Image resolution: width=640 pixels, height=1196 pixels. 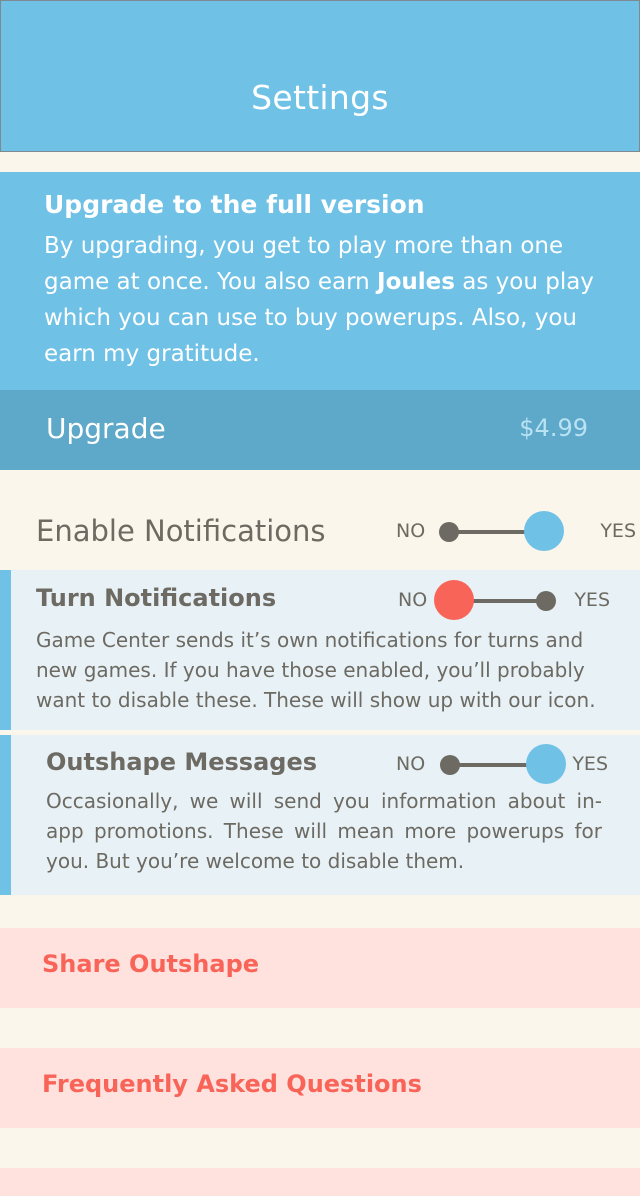 I want to click on enable-notifications-row: Enable Notifications NO YES, so click(x=320, y=530).